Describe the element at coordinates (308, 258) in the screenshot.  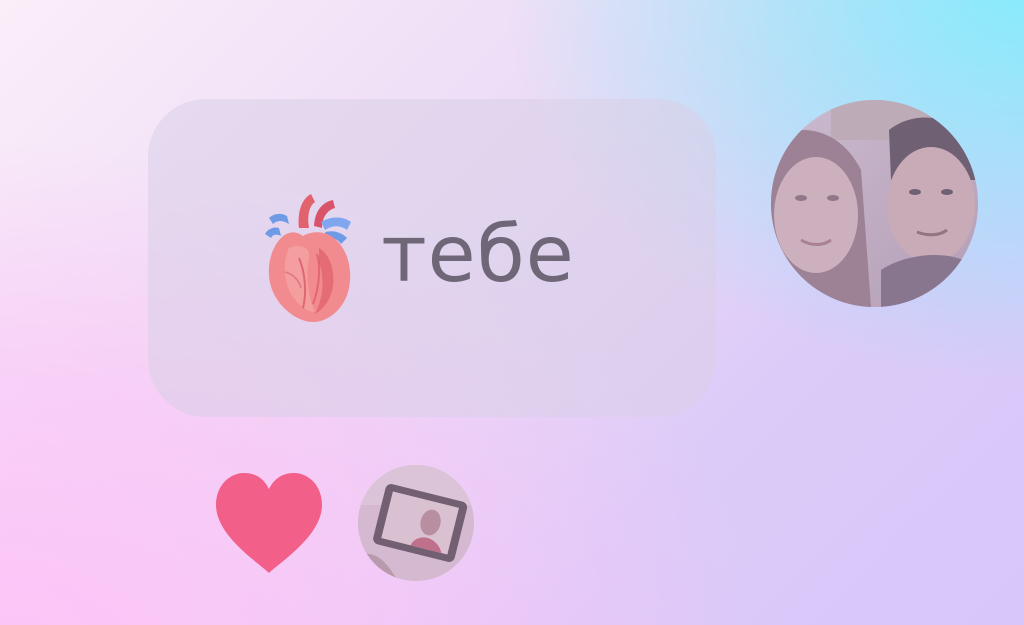
I see `anatomical-heart-icon` at that location.